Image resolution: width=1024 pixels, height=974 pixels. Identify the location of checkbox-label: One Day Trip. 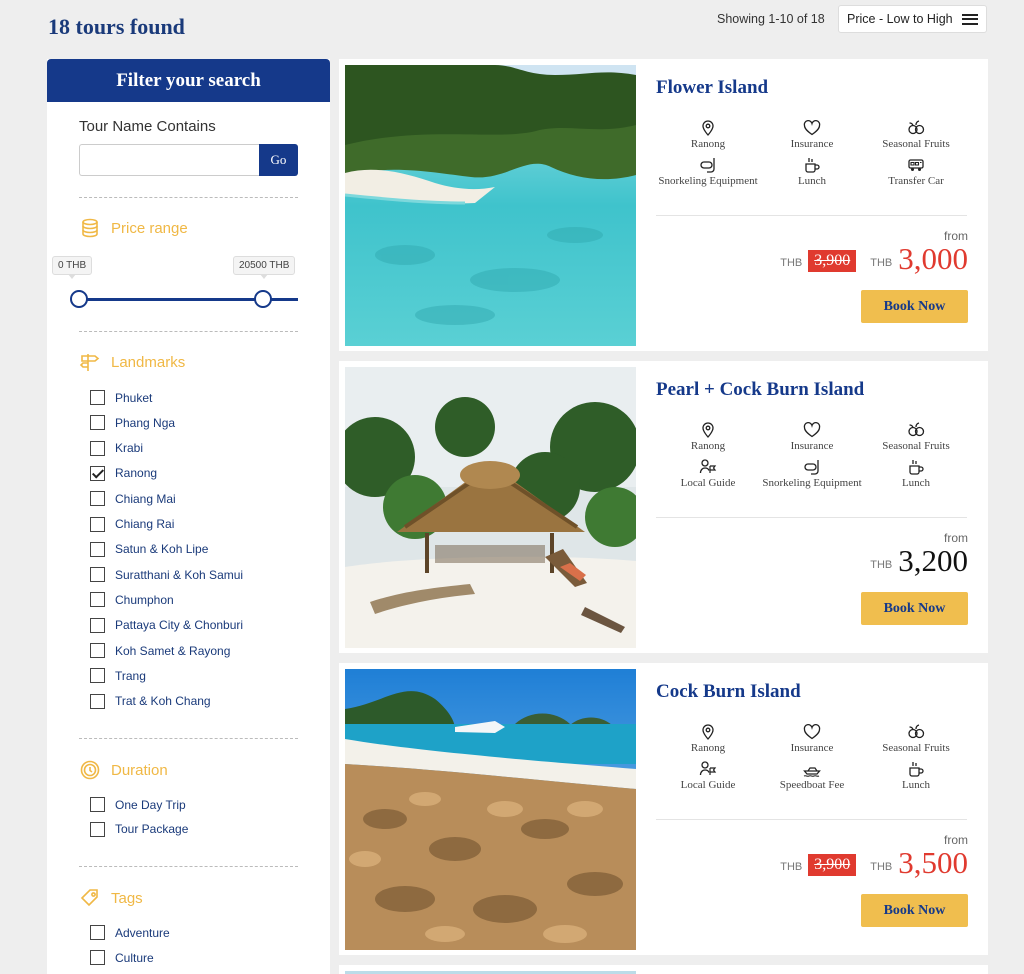
(150, 804).